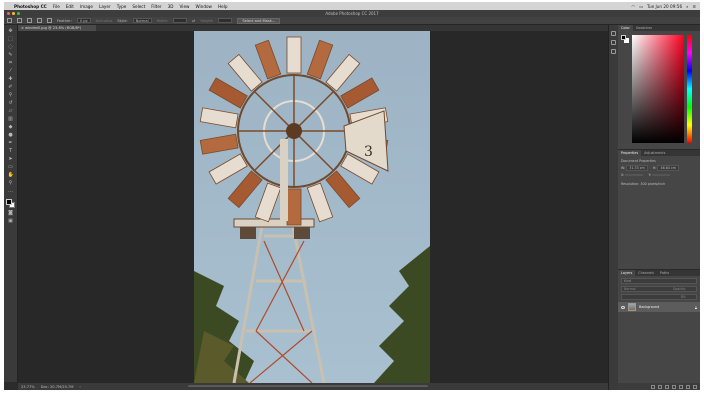 The width and height of the screenshot is (704, 400). What do you see at coordinates (19, 20) in the screenshot?
I see `new-selection-icon` at bounding box center [19, 20].